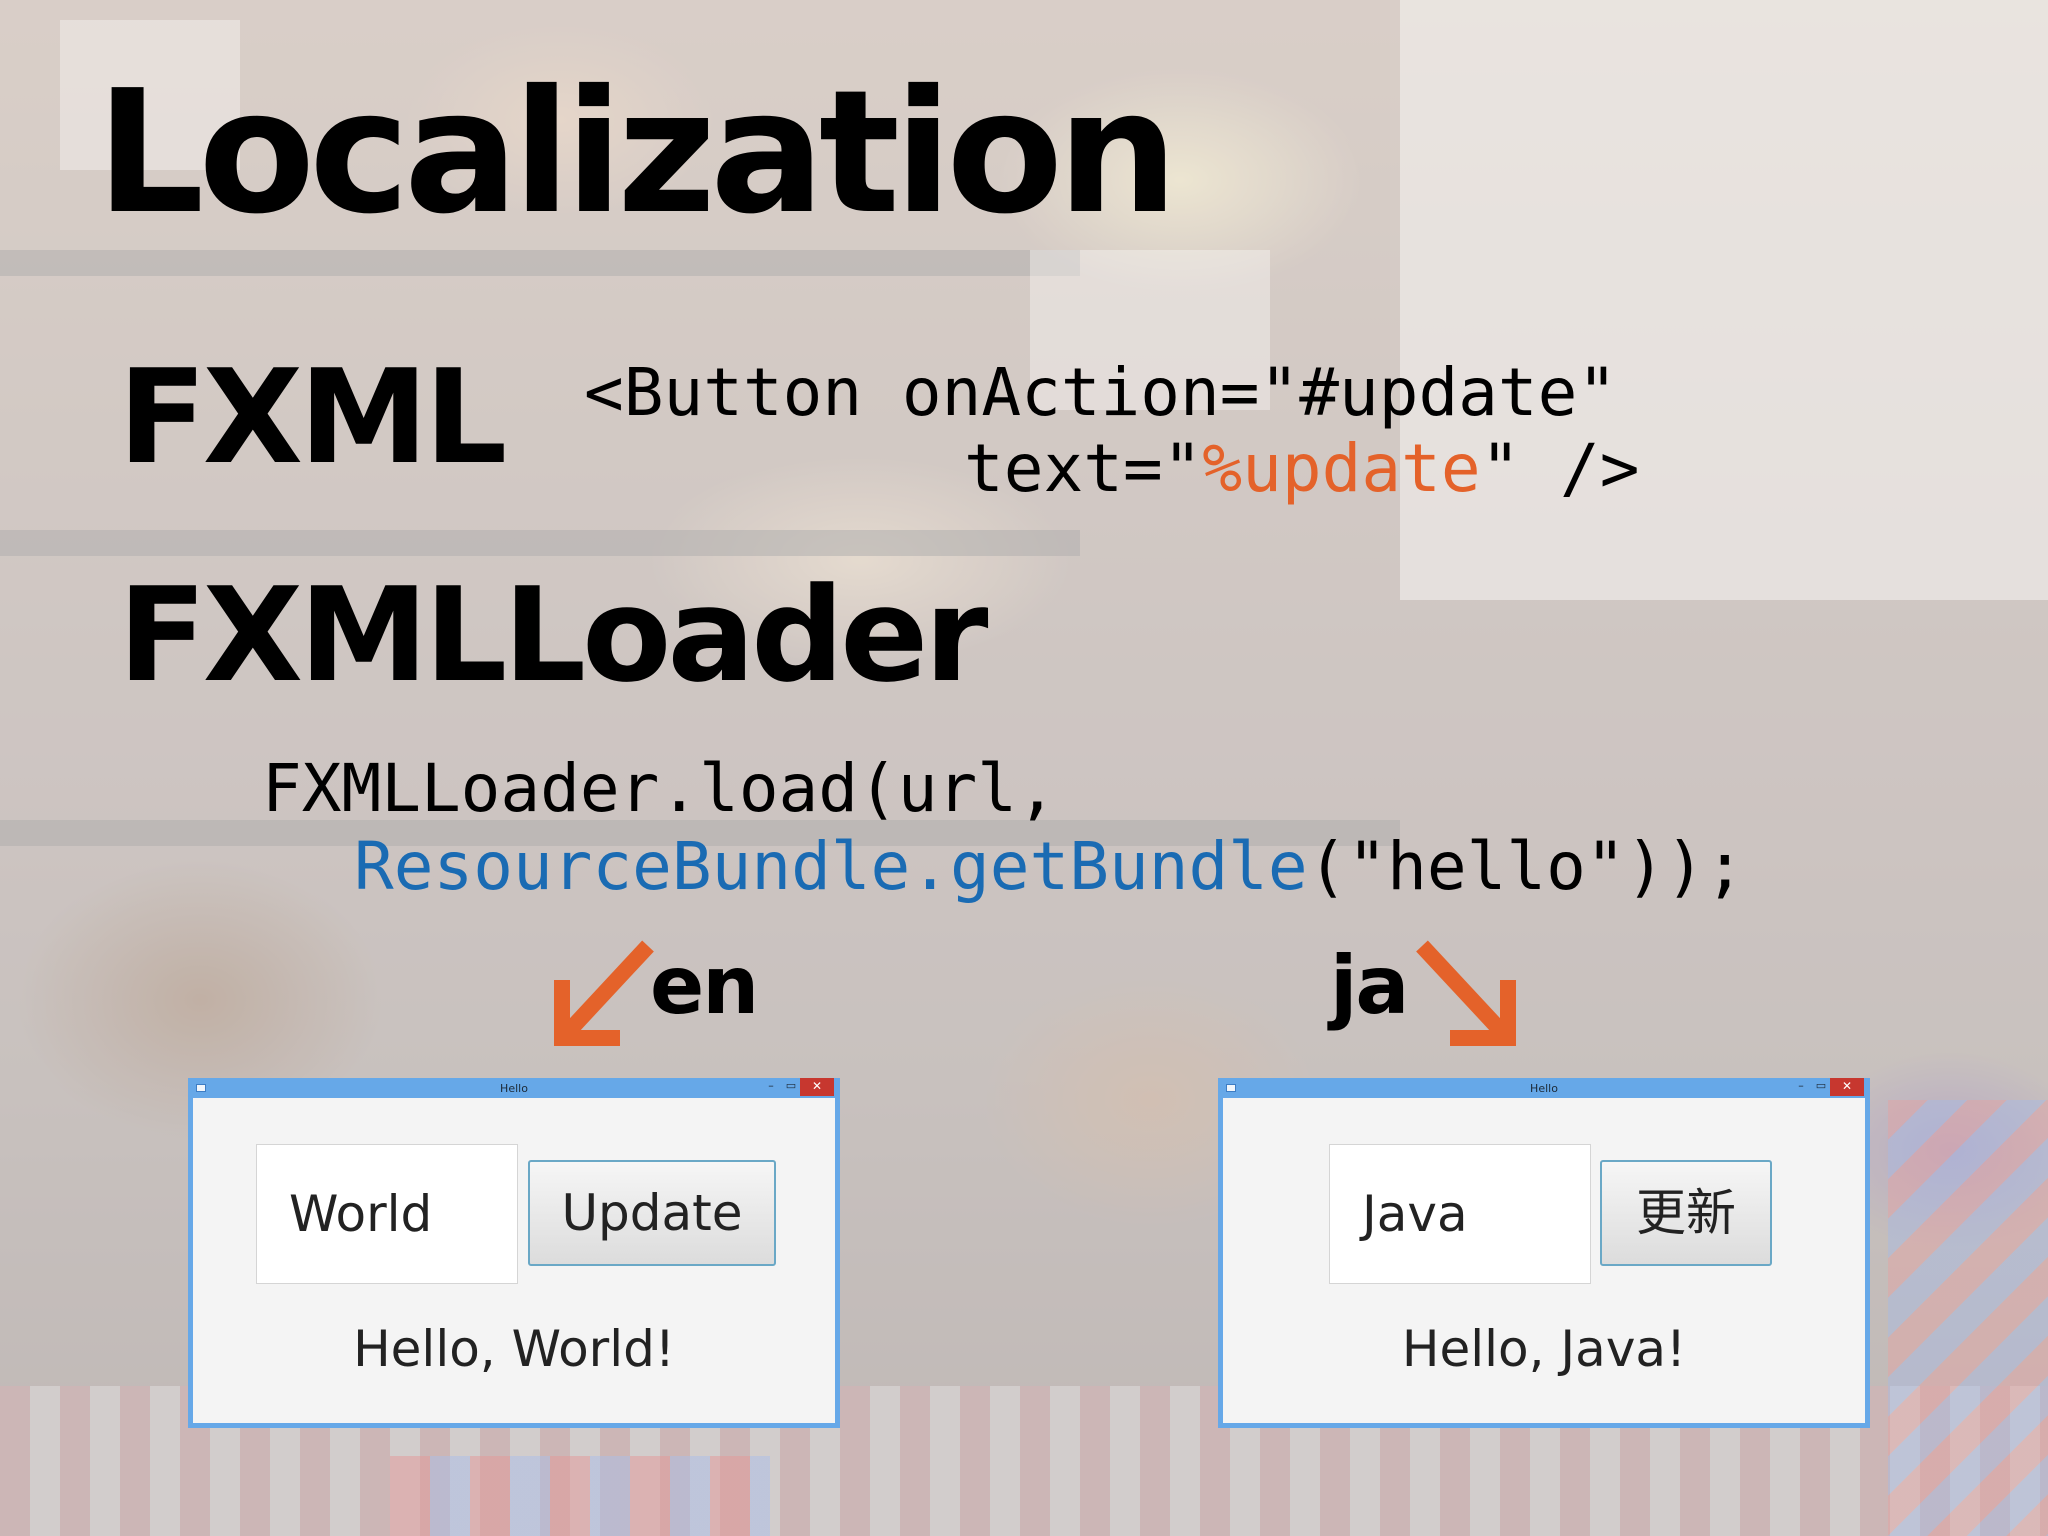 The height and width of the screenshot is (1536, 2048). What do you see at coordinates (1460, 1214) in the screenshot?
I see `name-text-field: Java` at bounding box center [1460, 1214].